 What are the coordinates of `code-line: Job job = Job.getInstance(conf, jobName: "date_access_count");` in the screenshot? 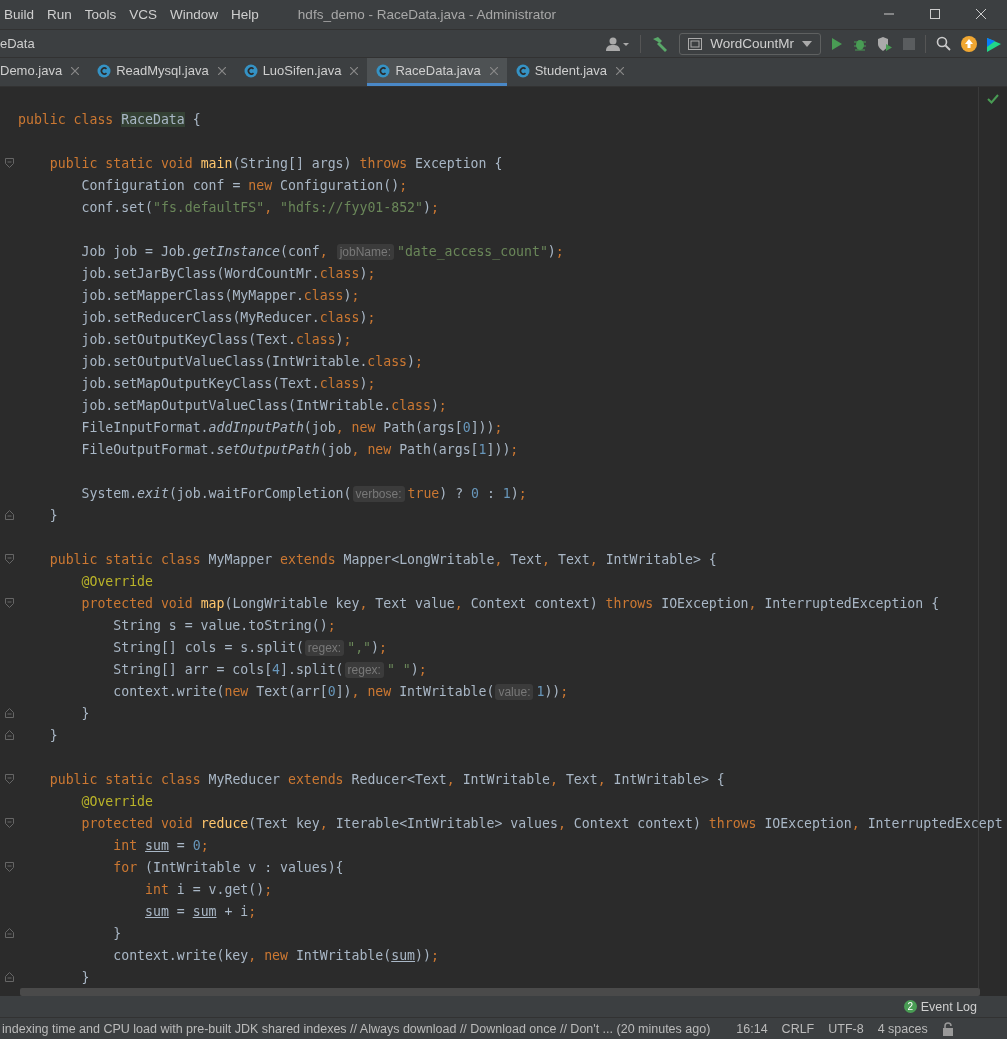 It's located at (322, 251).